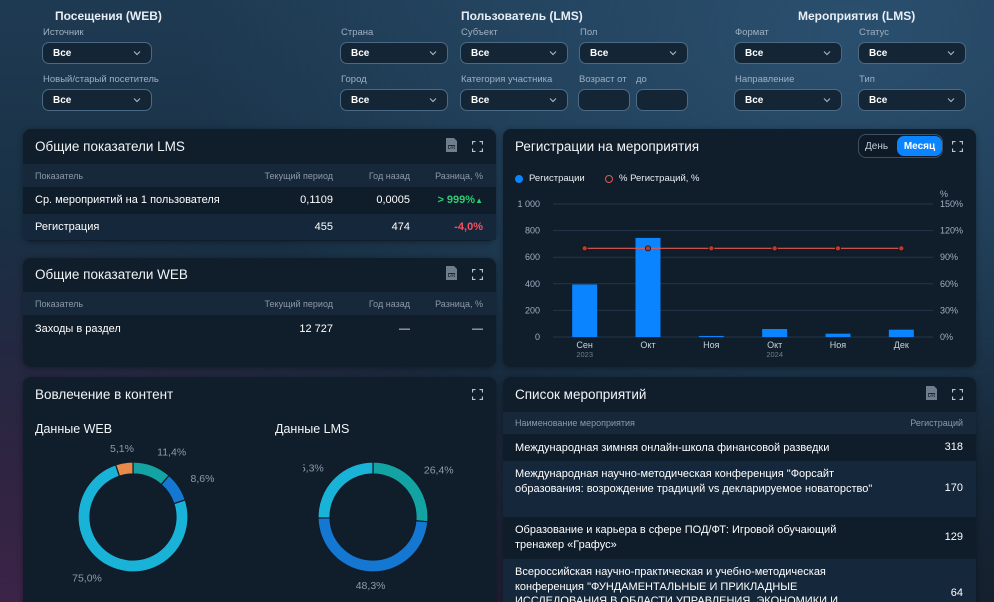 The image size is (994, 602). What do you see at coordinates (111, 274) in the screenshot?
I see `web-panel-title: Общие показатели WEB` at bounding box center [111, 274].